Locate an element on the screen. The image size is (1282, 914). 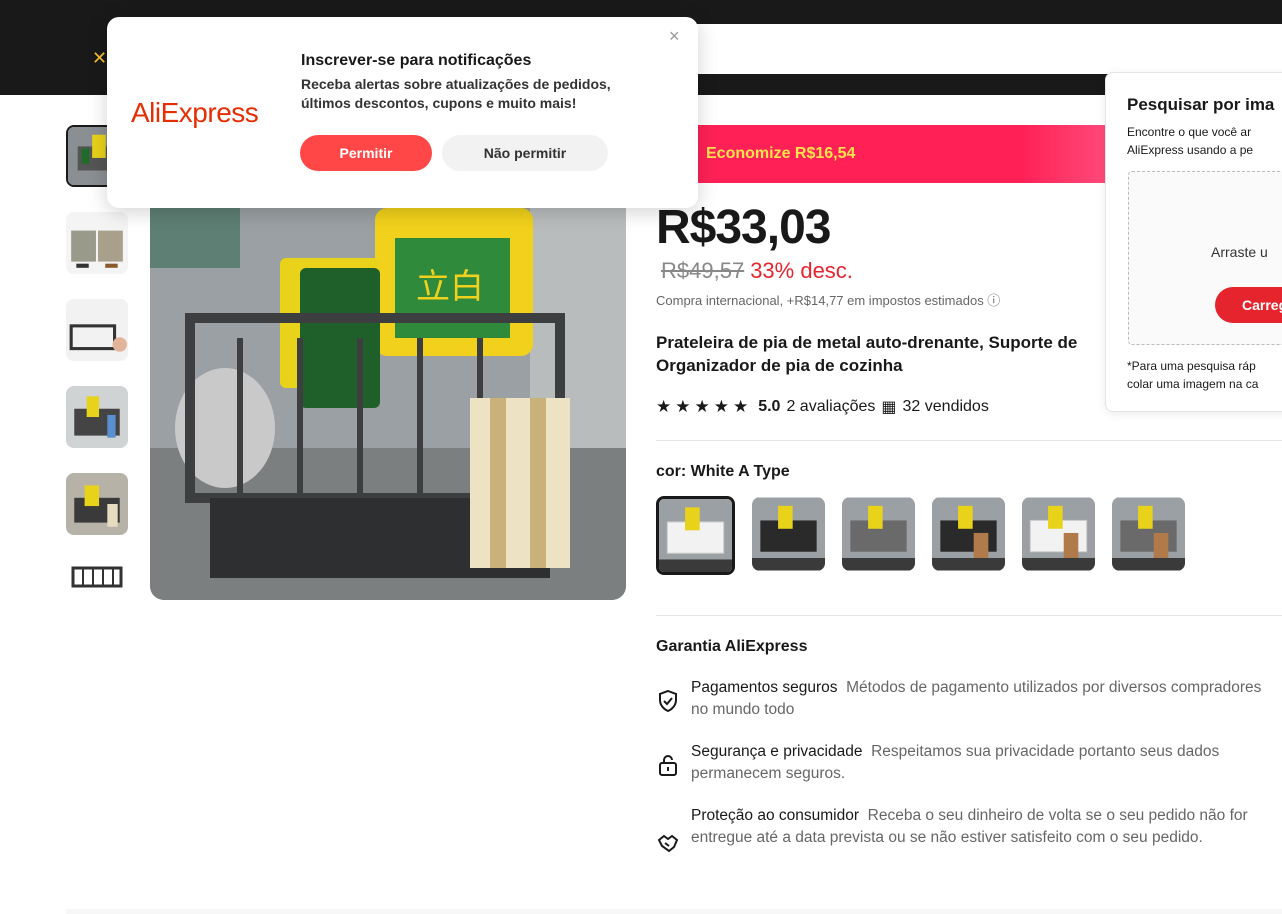
guarantee-head: Proteção ao consumidor is located at coordinates (775, 815).